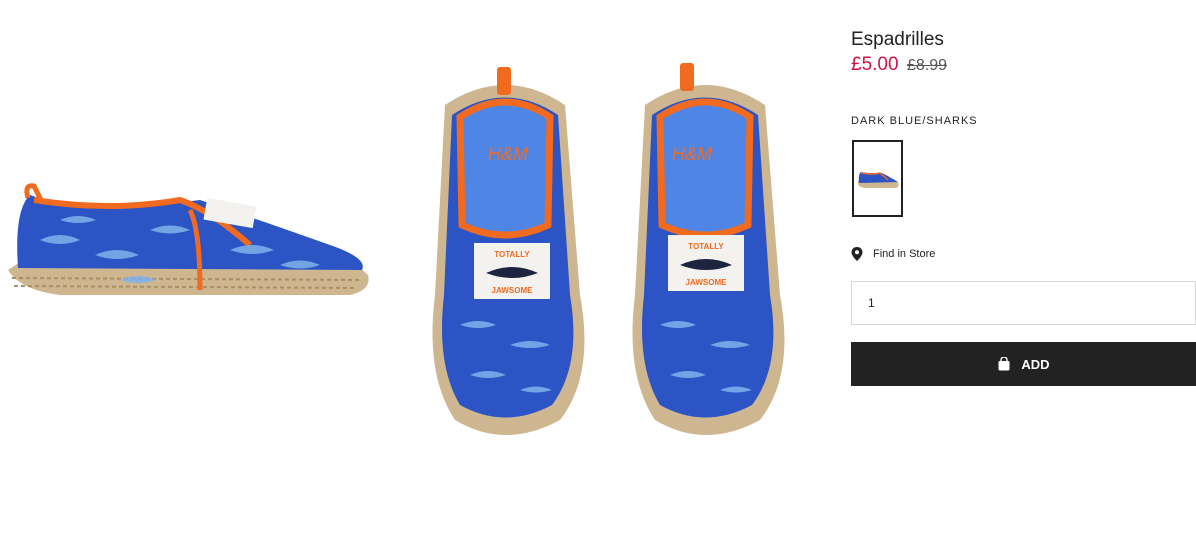 This screenshot has height=546, width=1196. Describe the element at coordinates (914, 121) in the screenshot. I see `selected-color-name: DARK BLUE/SHARKS` at that location.